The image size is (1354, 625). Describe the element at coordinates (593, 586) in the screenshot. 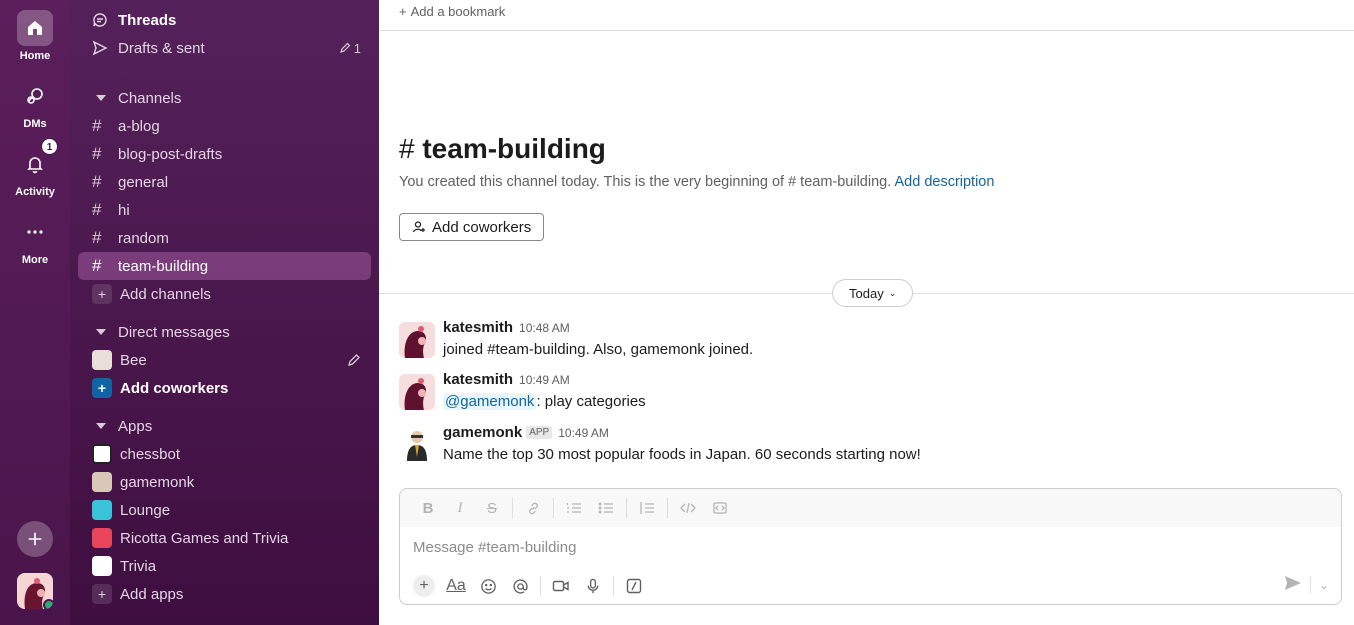

I see `microphone-icon` at that location.